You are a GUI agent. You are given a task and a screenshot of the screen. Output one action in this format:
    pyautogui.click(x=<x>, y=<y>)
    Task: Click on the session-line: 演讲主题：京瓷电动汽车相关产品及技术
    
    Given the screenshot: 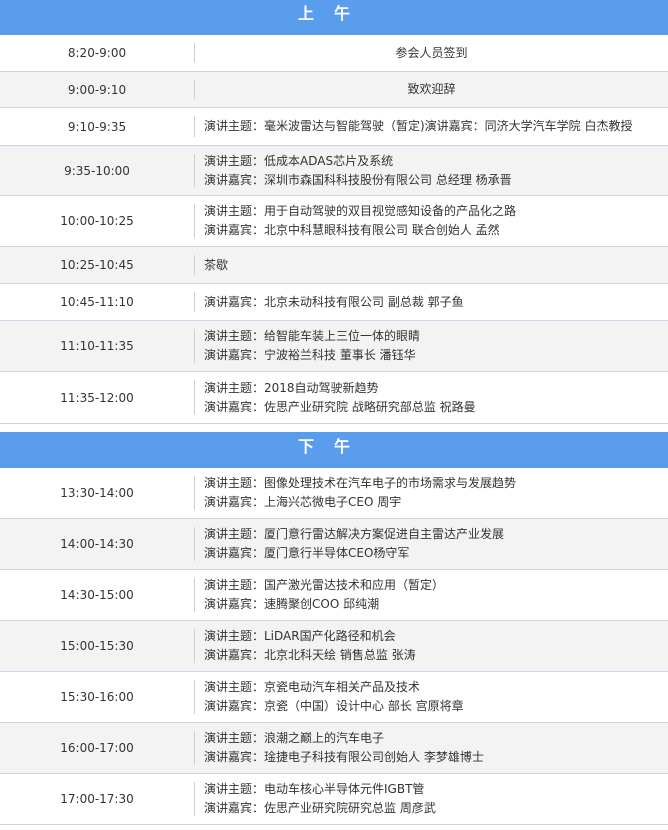 What is the action you would take?
    pyautogui.click(x=312, y=687)
    